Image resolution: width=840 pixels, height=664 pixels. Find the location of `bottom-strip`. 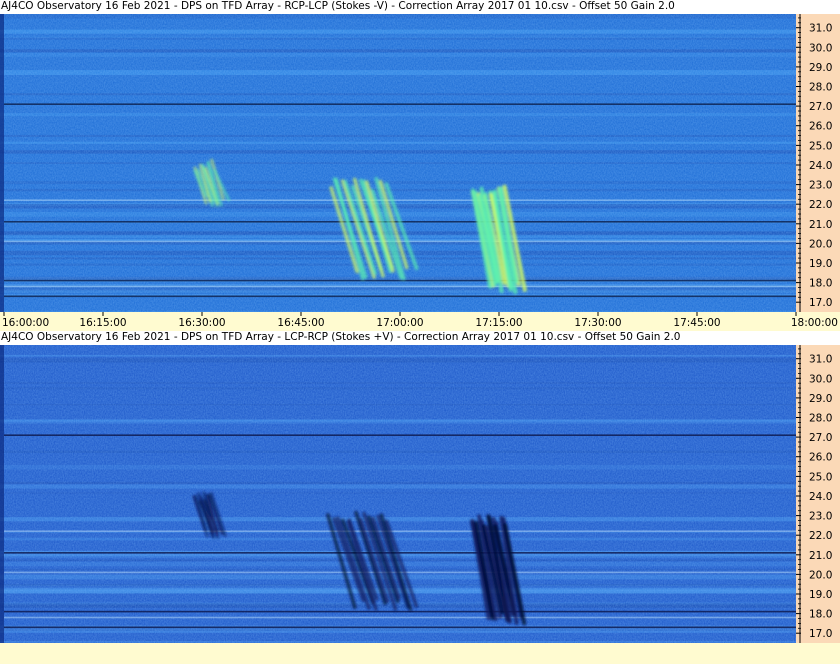

bottom-strip is located at coordinates (420, 653).